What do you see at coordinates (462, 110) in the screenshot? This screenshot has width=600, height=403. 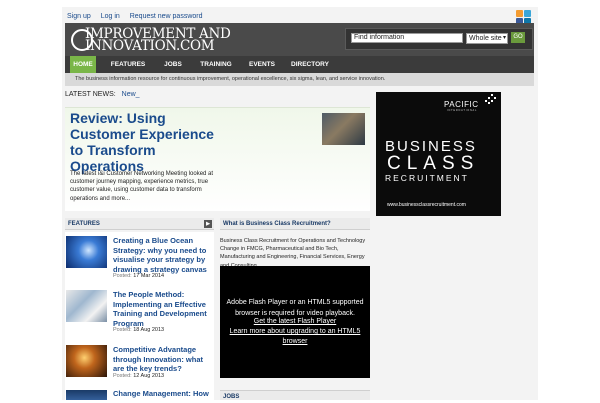 I see `ad-brand-sub: INTERNATIONAL` at bounding box center [462, 110].